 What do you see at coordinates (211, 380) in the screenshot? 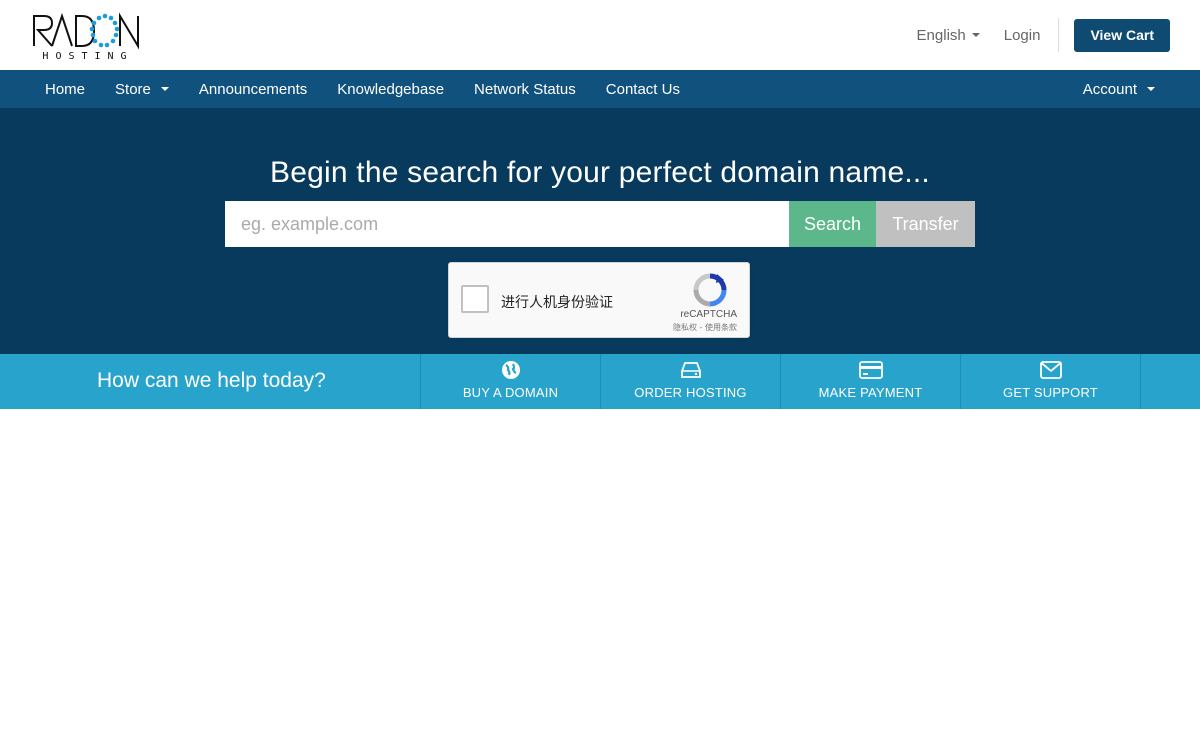
I see `help-title: How can we help today?` at bounding box center [211, 380].